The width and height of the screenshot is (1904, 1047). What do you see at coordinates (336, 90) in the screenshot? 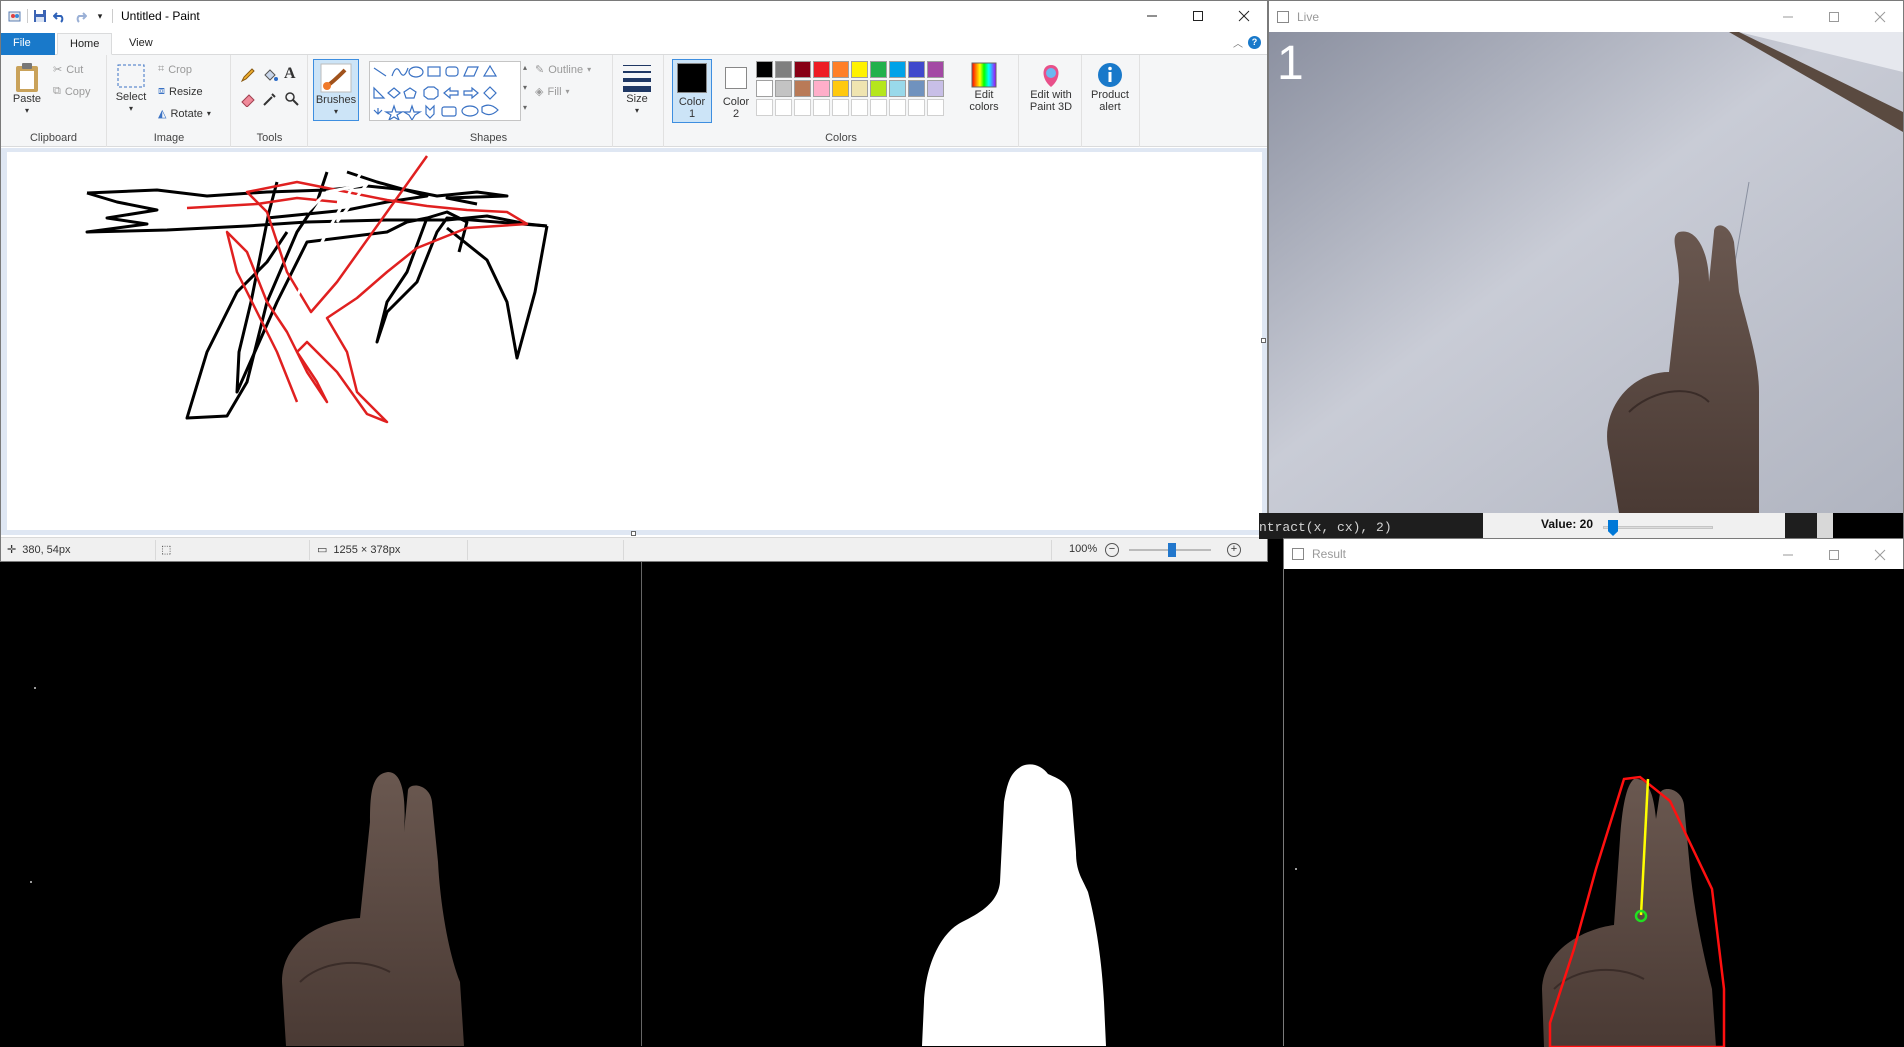
I see `brushes-button: Brushes ▾` at bounding box center [336, 90].